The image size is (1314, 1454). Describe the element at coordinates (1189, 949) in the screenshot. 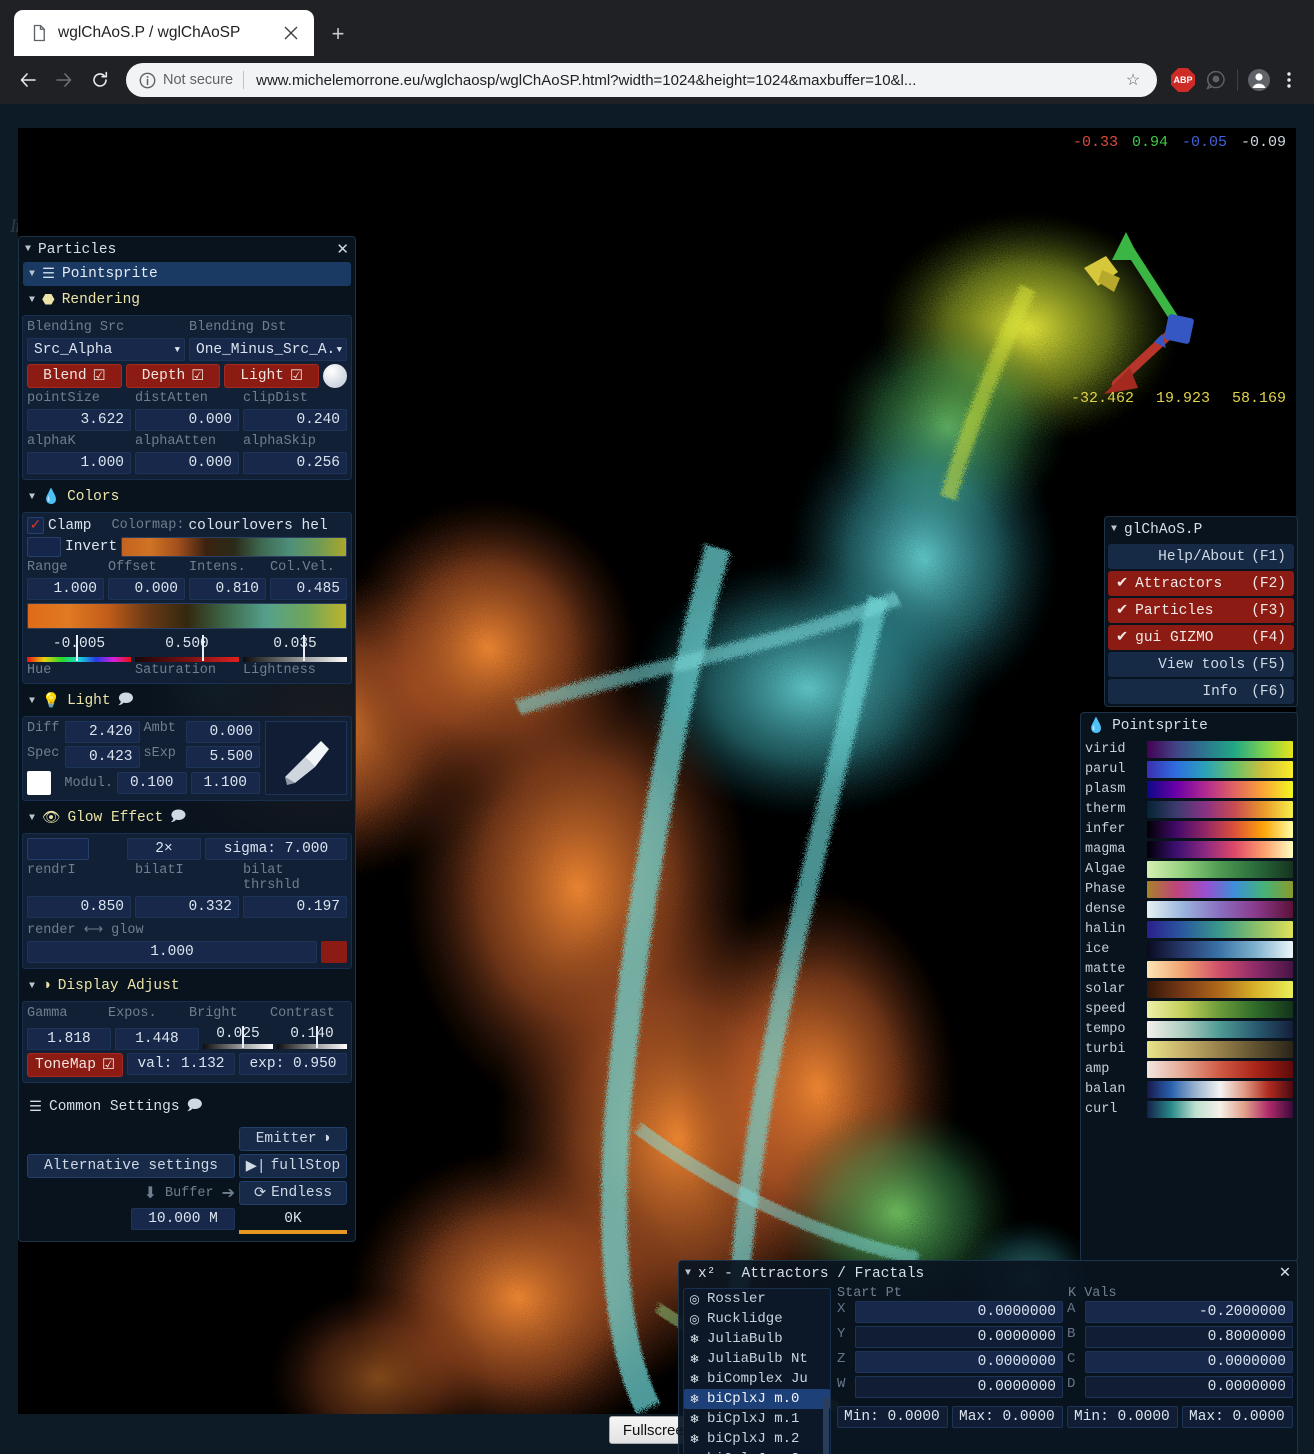

I see `colormap-item-ice: ice` at that location.